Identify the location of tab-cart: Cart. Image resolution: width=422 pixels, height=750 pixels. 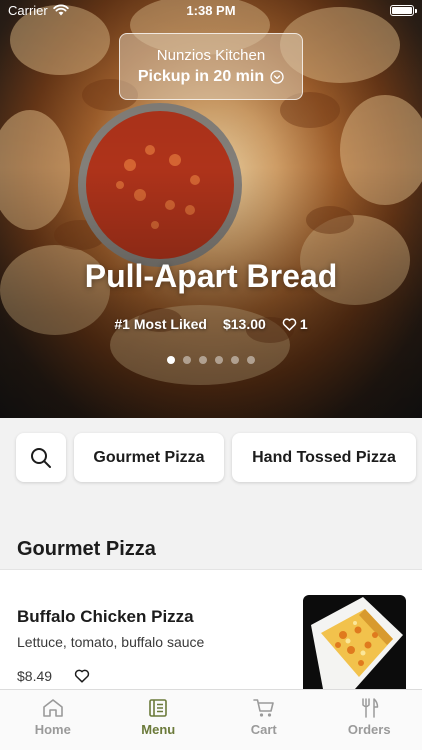
(264, 720).